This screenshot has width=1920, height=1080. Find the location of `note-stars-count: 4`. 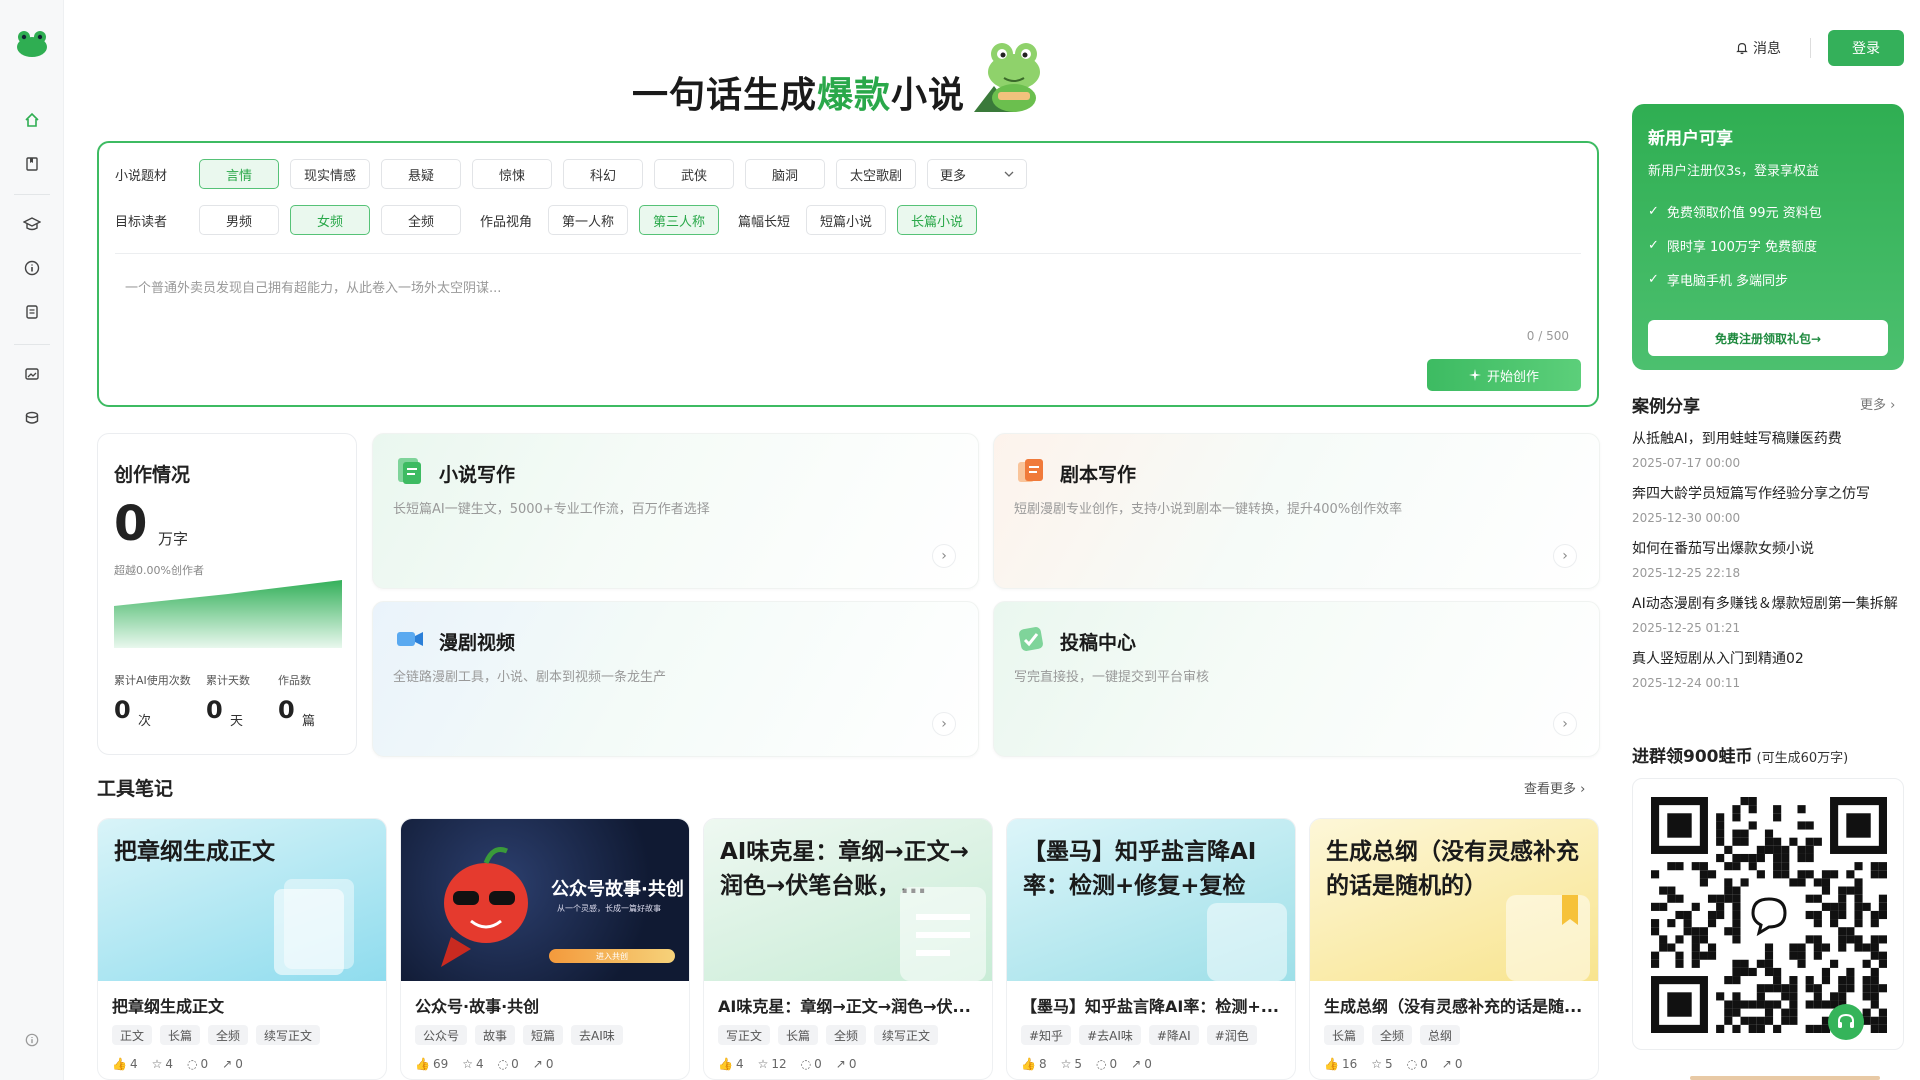

note-stars-count: 4 is located at coordinates (480, 1064).